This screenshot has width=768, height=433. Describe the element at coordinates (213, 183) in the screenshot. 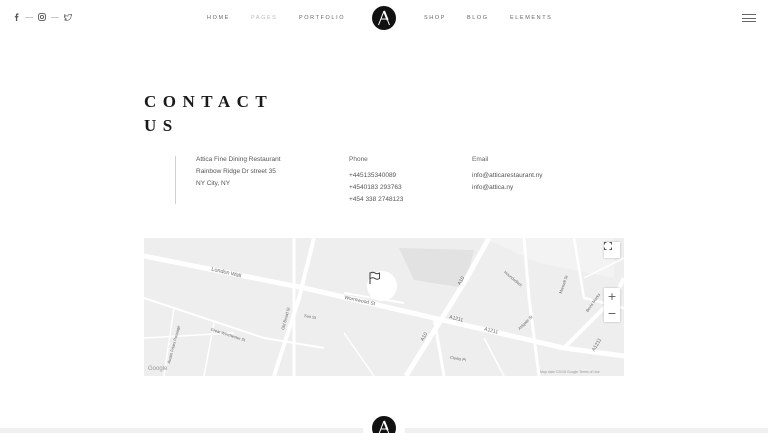

I see `address-line: NY City, NY` at that location.